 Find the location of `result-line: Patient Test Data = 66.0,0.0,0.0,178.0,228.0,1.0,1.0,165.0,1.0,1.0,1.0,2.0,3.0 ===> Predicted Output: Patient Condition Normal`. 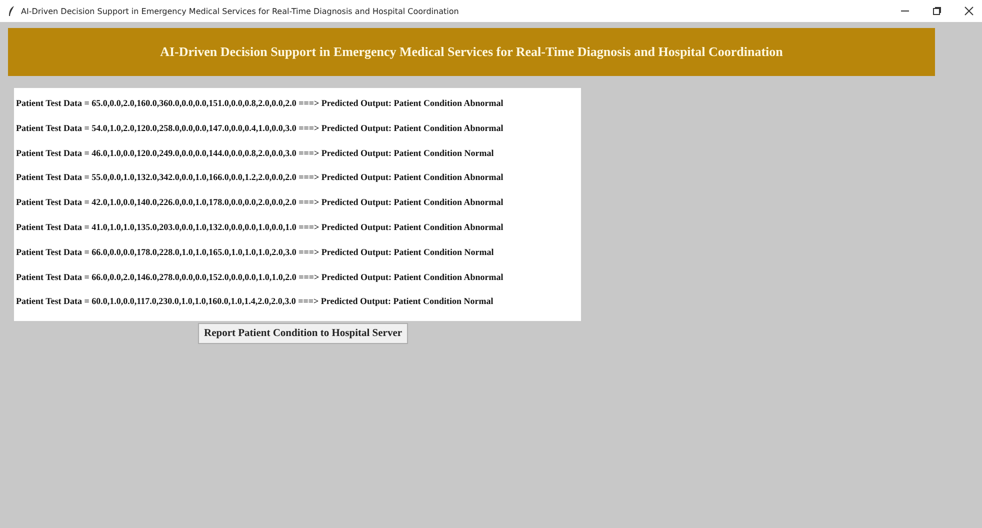

result-line: Patient Test Data = 66.0,0.0,0.0,178.0,228.0,1.0,1.0,165.0,1.0,1.0,1.0,2.0,3.0 ===> Predicted Output: Patient Condition Normal is located at coordinates (255, 252).